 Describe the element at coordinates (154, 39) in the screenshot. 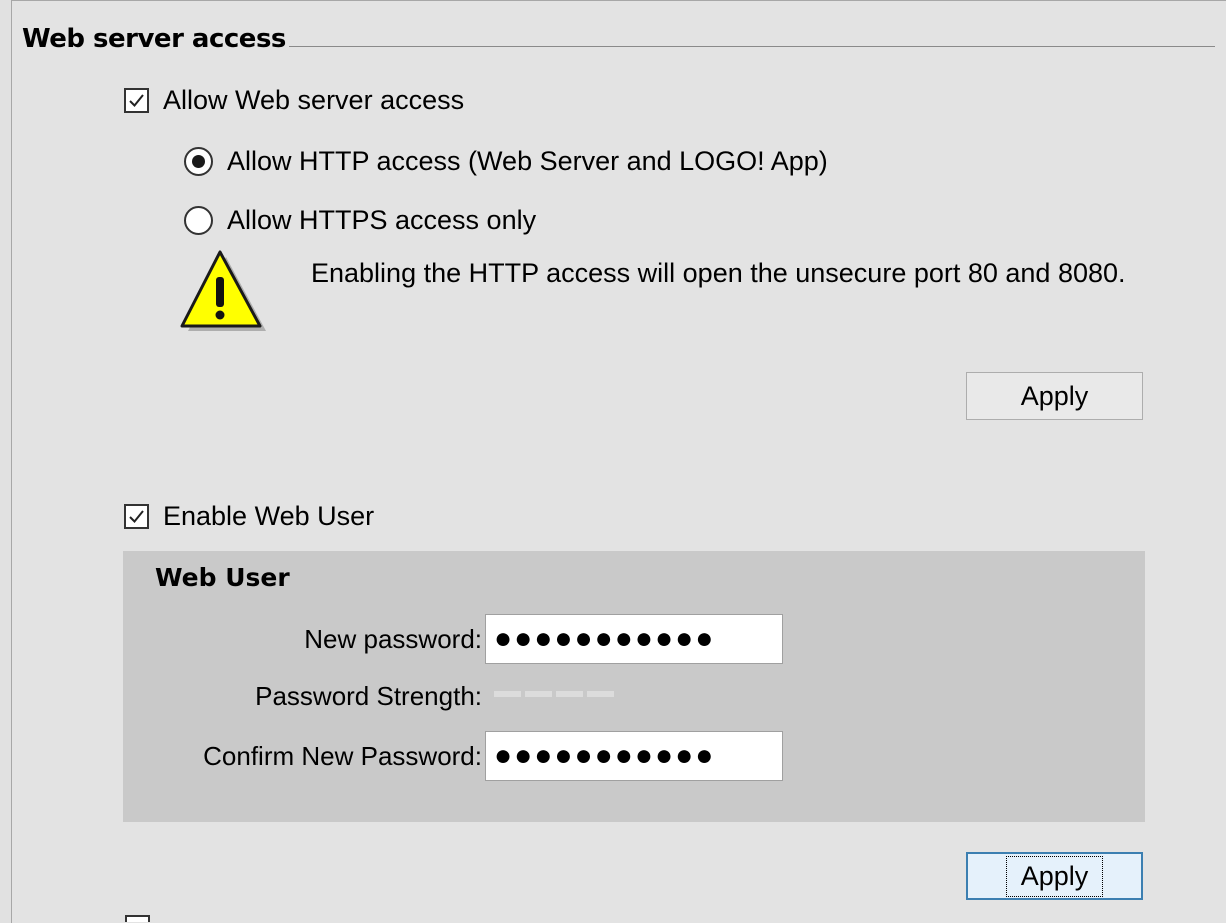

I see `section-title: Web server access` at that location.